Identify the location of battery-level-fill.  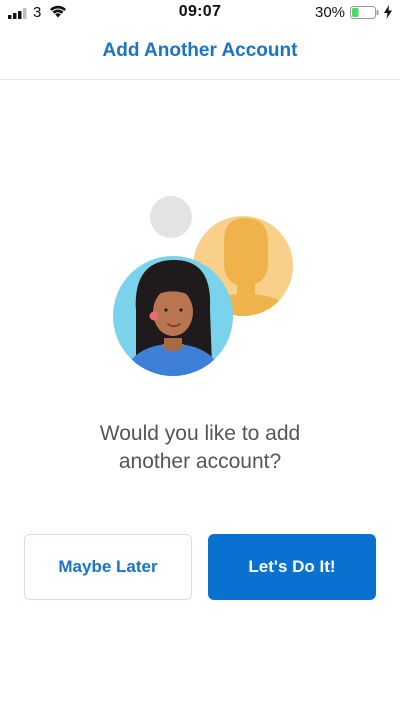
(355, 12).